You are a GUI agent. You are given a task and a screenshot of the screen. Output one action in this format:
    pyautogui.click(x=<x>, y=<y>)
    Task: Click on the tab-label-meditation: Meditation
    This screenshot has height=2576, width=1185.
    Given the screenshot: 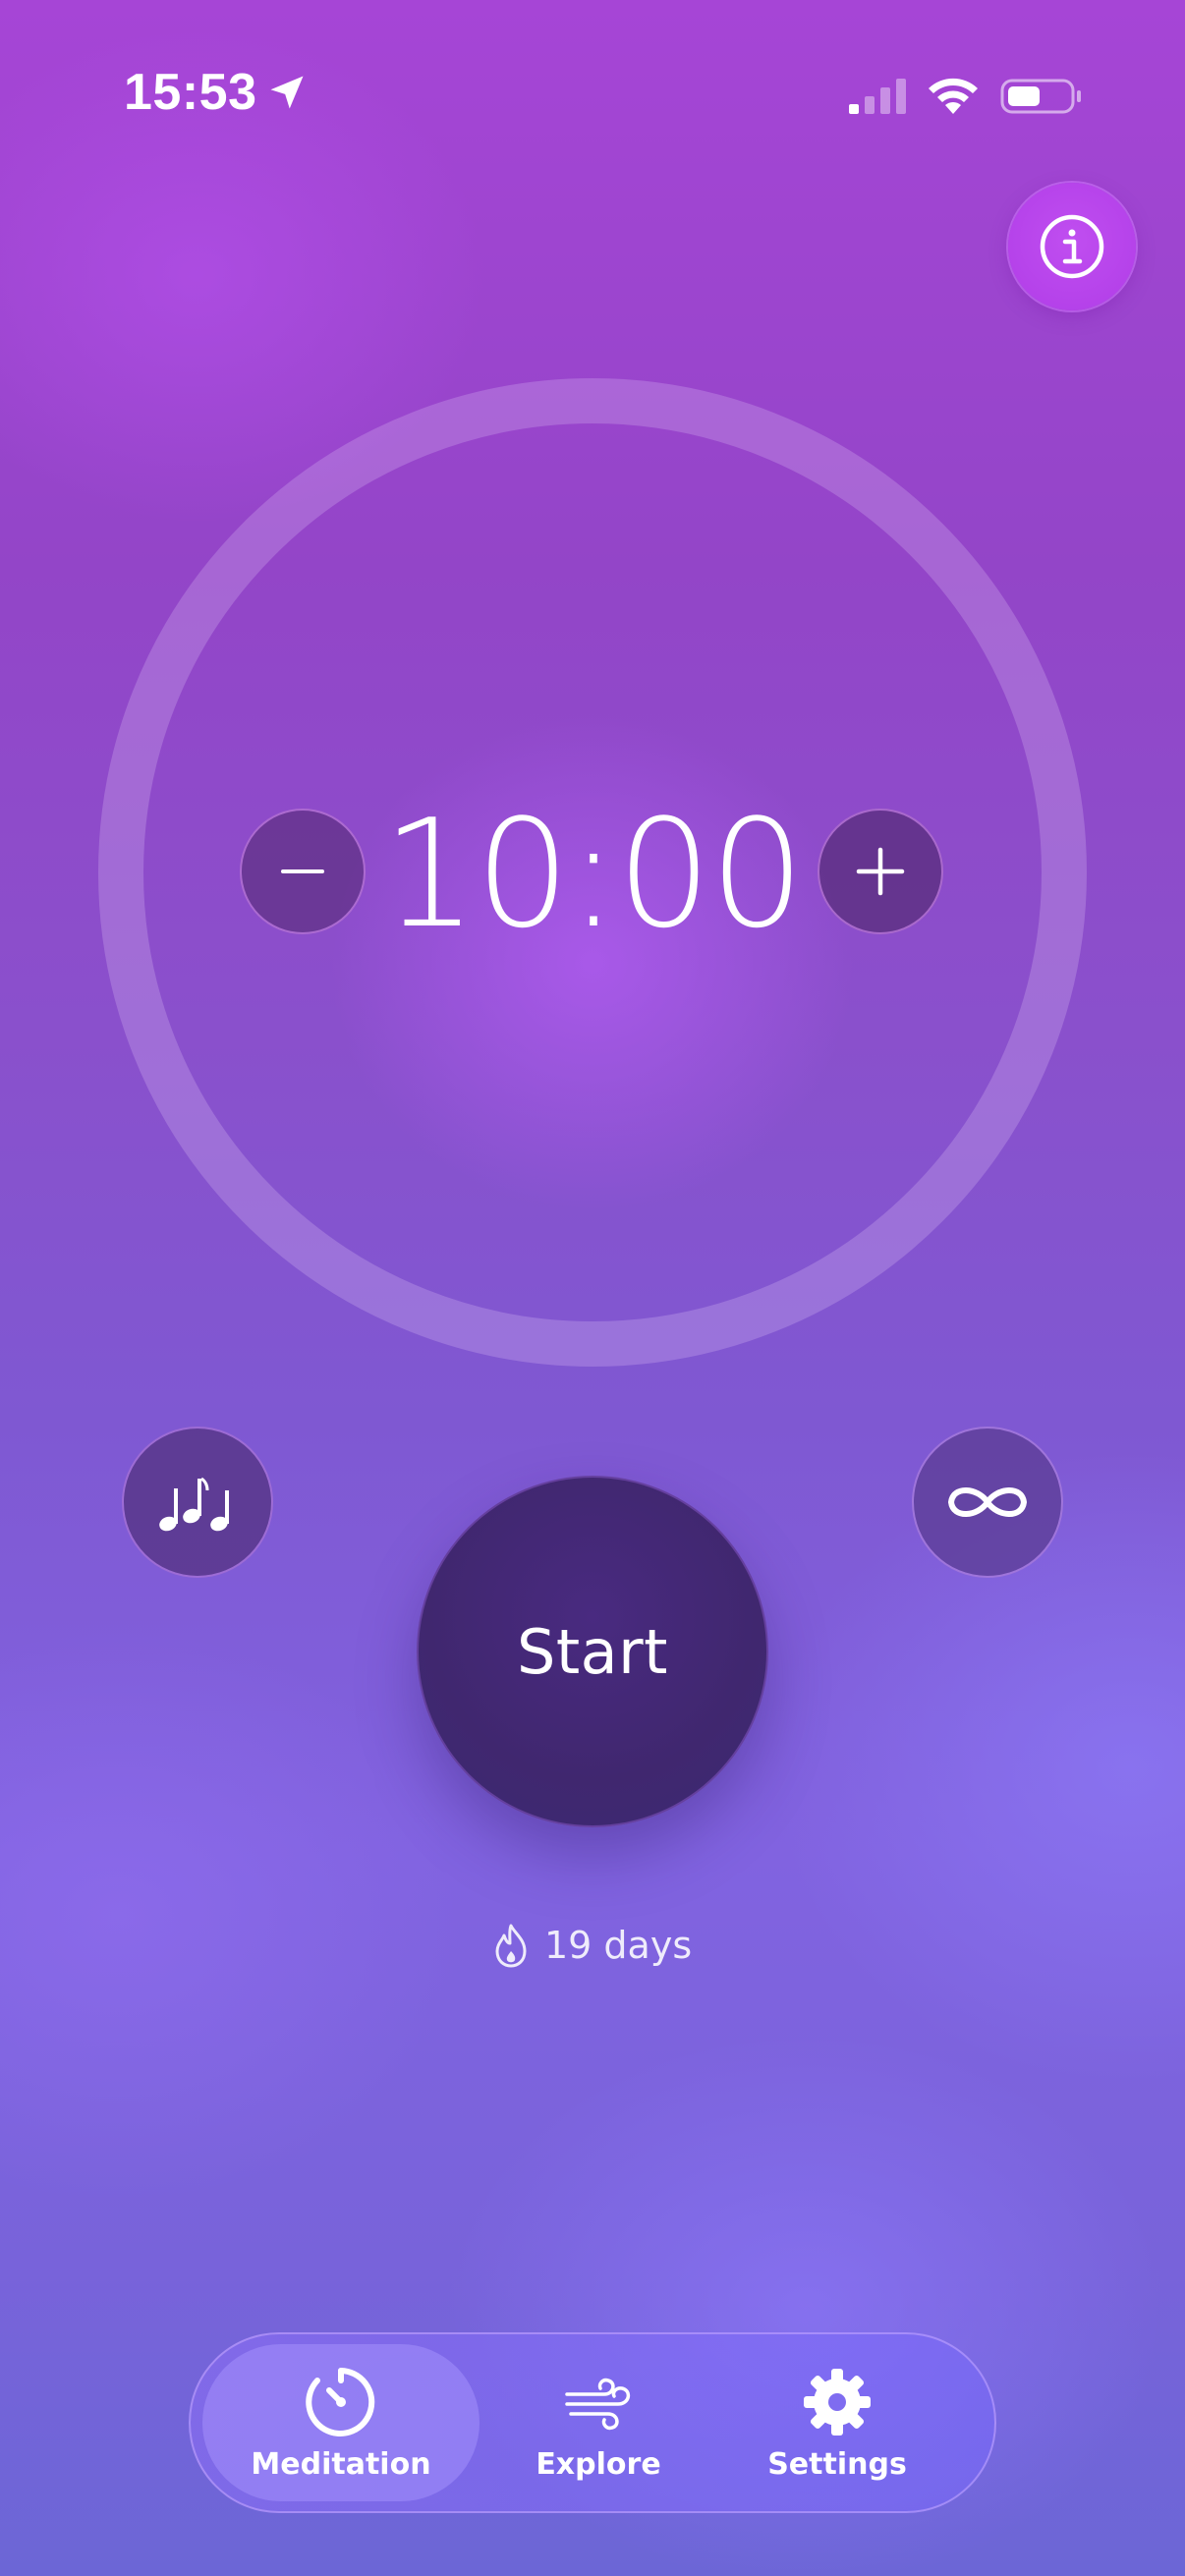 What is the action you would take?
    pyautogui.click(x=341, y=2464)
    